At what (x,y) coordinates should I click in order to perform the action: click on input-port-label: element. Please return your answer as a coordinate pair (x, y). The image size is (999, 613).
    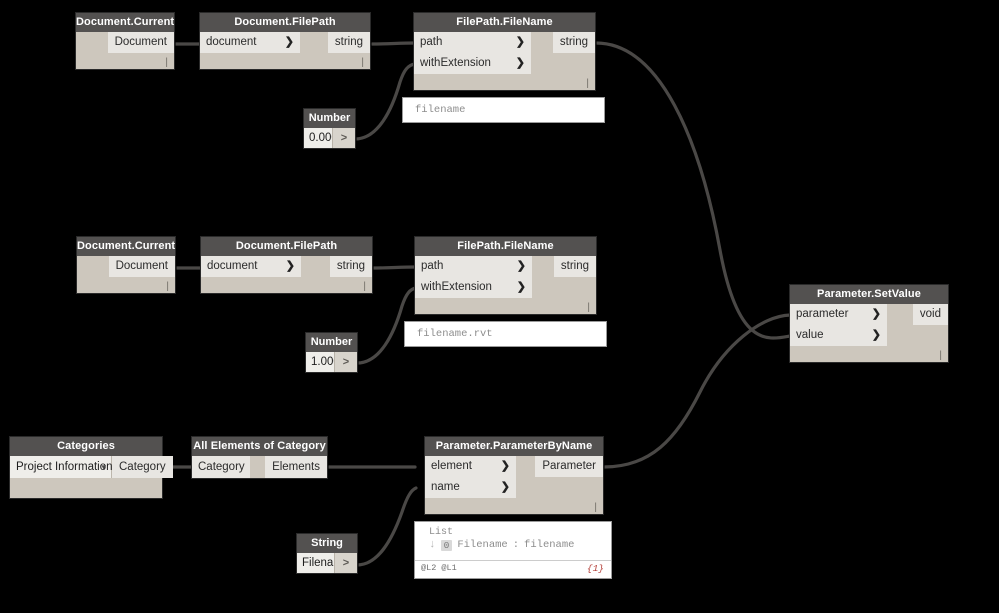
    Looking at the image, I should click on (451, 466).